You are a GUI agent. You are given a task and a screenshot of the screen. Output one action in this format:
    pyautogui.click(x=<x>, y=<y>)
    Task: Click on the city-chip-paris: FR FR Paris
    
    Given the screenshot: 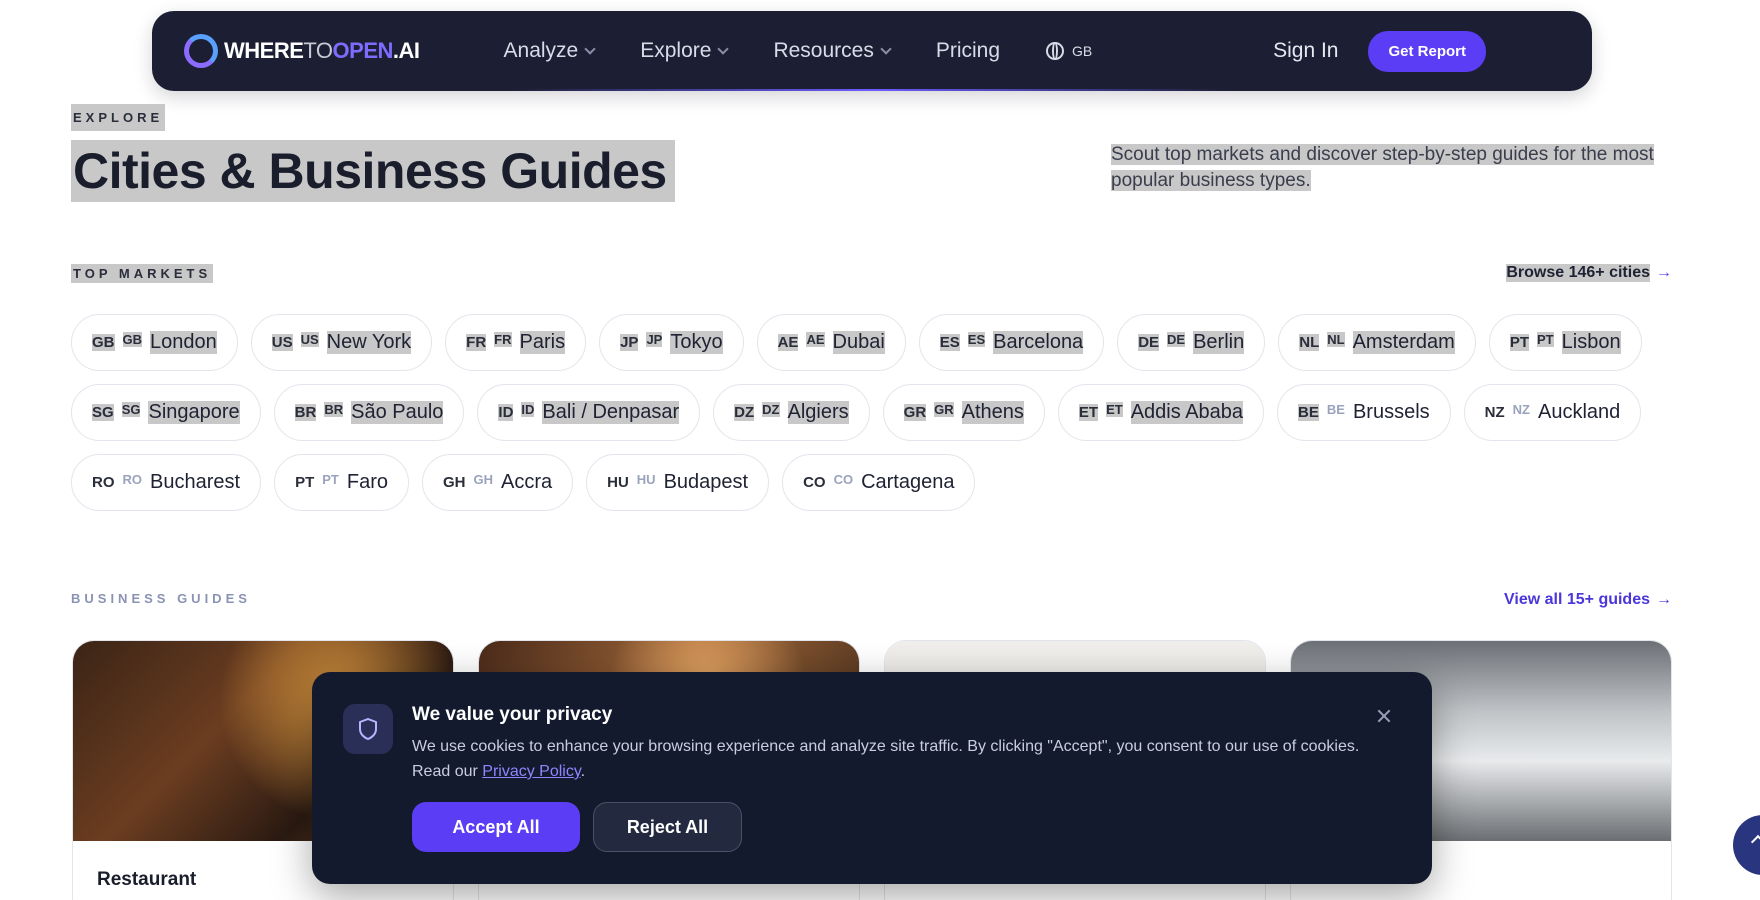 What is the action you would take?
    pyautogui.click(x=516, y=342)
    